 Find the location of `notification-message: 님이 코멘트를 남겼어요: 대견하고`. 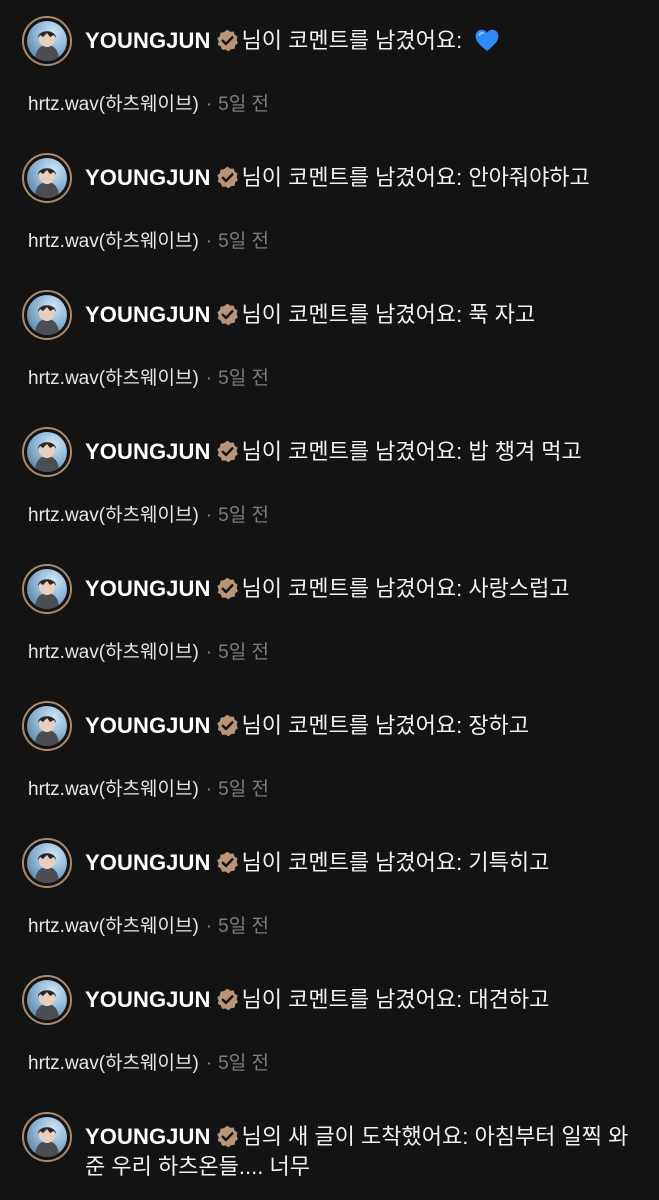

notification-message: 님이 코멘트를 남겼어요: 대견하고 is located at coordinates (395, 999).